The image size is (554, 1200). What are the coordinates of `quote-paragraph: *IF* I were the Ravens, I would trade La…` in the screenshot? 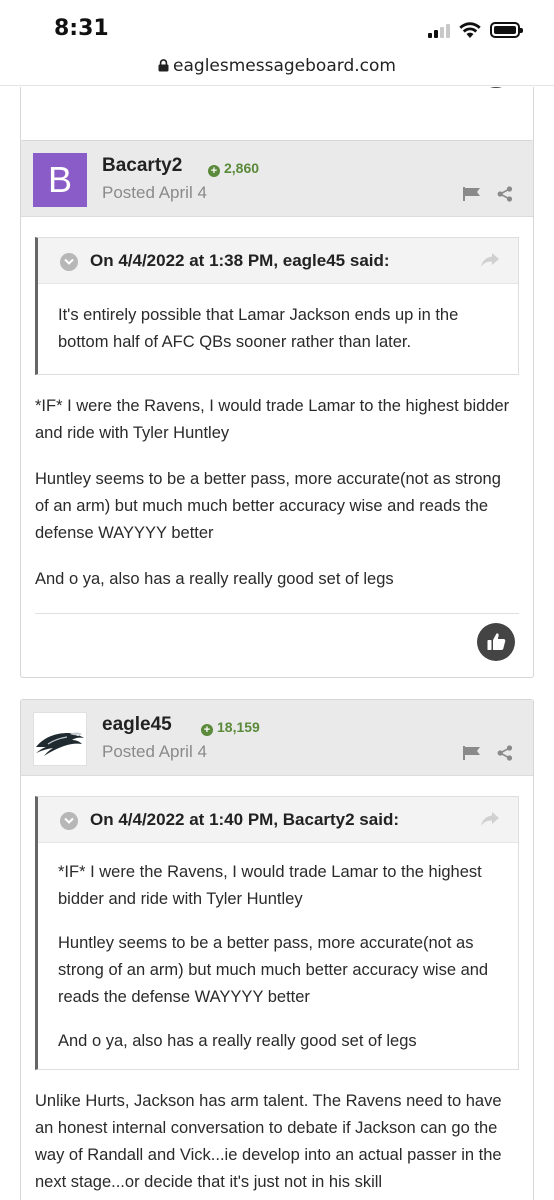 It's located at (270, 885).